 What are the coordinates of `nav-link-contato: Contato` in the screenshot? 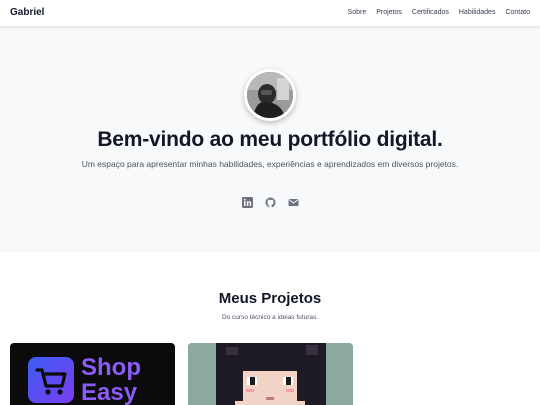 It's located at (517, 12).